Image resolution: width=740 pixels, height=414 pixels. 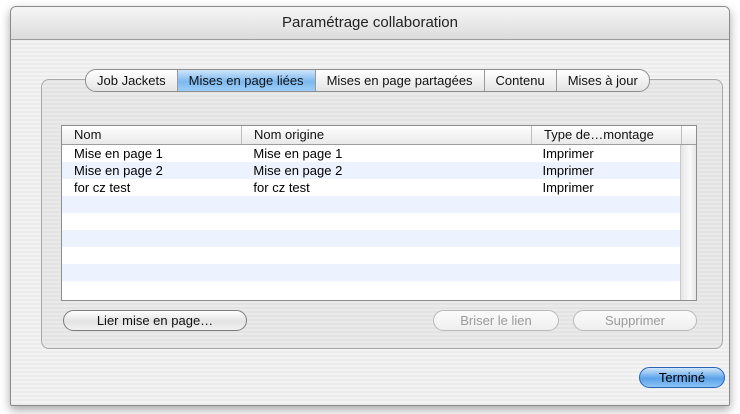 I want to click on cell-name: Mise en page 2, so click(x=118, y=170).